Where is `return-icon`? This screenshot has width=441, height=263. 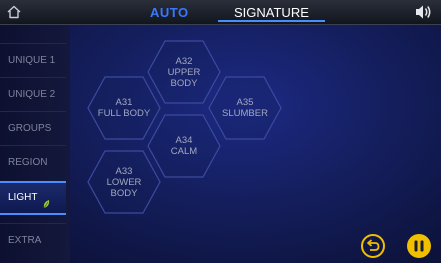 return-icon is located at coordinates (373, 245).